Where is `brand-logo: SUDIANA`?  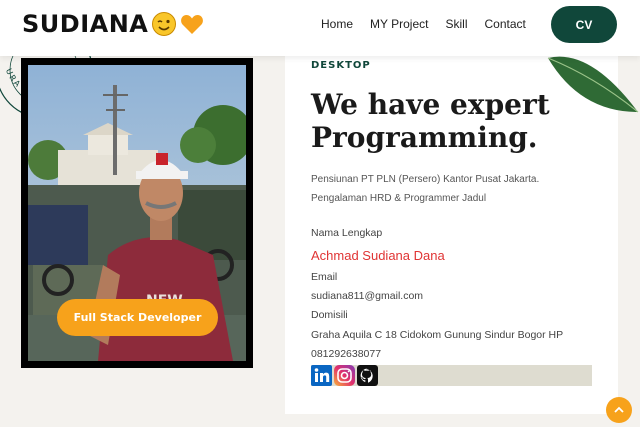
brand-logo: SUDIANA is located at coordinates (113, 24).